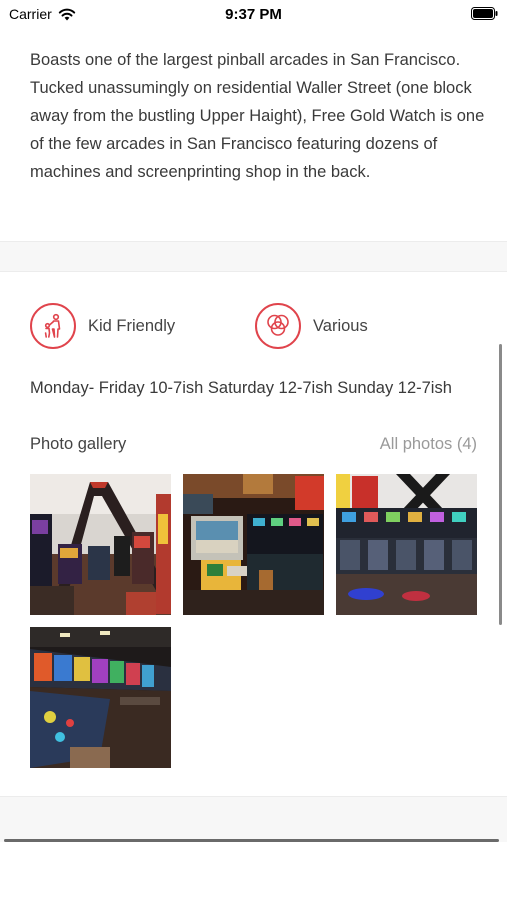 The width and height of the screenshot is (507, 900). I want to click on feature-kid-friendly: Kid Friendly, so click(102, 326).